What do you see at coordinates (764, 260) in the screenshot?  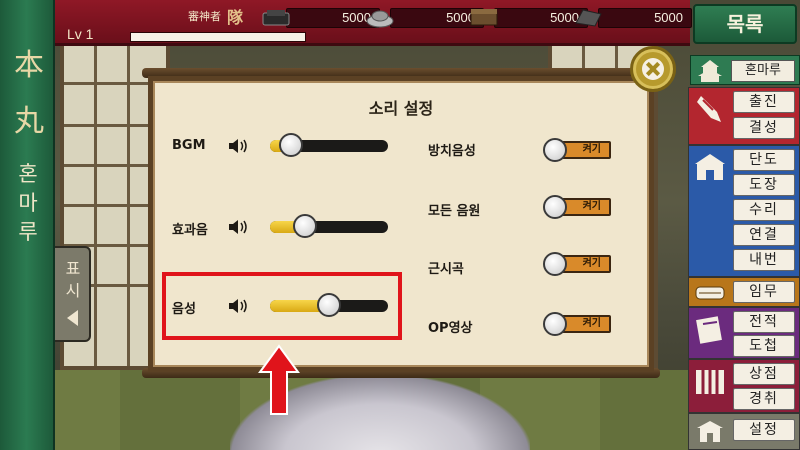 I see `menu-item-duty: 내번` at bounding box center [764, 260].